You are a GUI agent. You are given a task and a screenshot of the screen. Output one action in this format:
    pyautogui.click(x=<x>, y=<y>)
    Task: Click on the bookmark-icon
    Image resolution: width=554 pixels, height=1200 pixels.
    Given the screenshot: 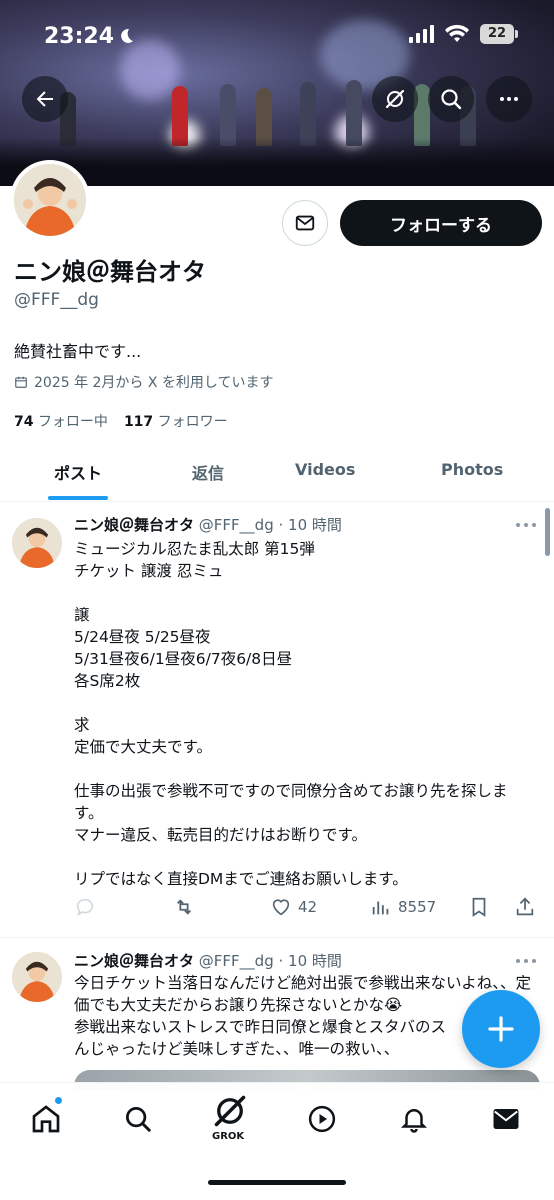 What is the action you would take?
    pyautogui.click(x=479, y=907)
    